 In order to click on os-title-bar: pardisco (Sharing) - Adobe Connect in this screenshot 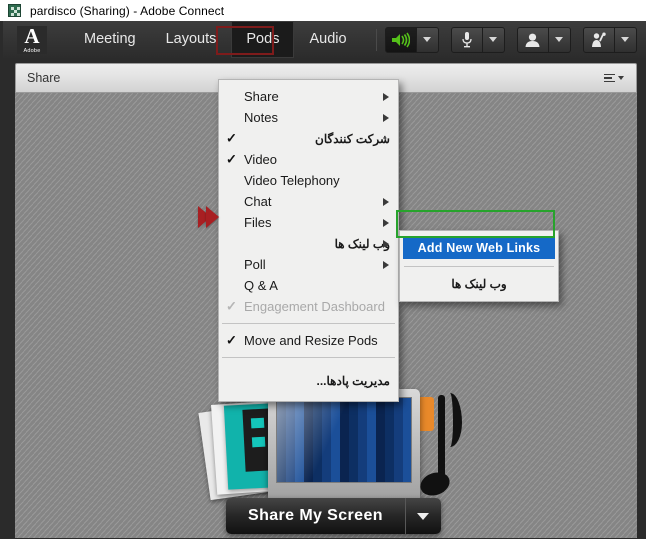, I will do `click(323, 10)`.